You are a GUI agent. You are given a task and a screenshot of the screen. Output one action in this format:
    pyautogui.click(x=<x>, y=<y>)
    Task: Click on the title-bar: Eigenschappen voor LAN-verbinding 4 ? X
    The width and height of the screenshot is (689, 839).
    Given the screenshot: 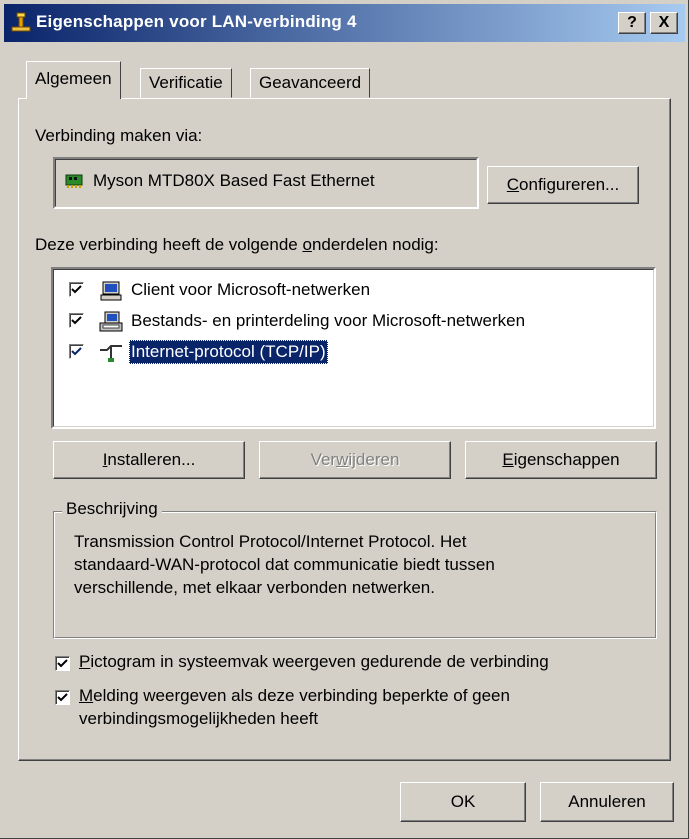 What is the action you would take?
    pyautogui.click(x=344, y=23)
    